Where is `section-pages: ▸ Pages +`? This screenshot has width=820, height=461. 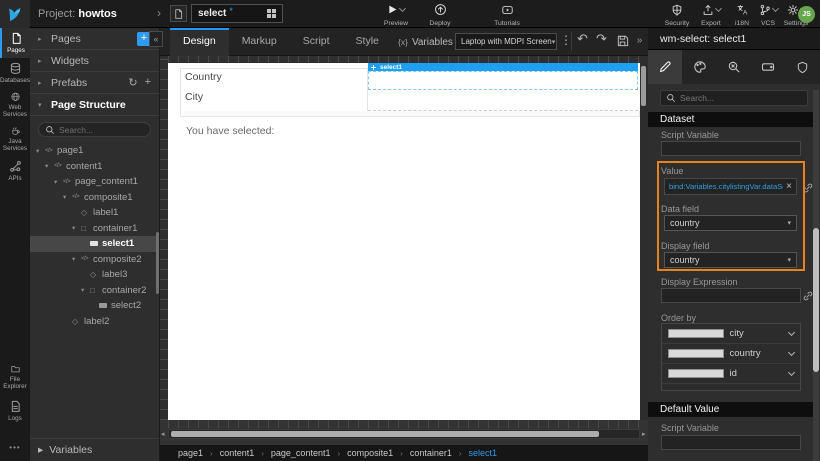 section-pages: ▸ Pages + is located at coordinates (94, 39).